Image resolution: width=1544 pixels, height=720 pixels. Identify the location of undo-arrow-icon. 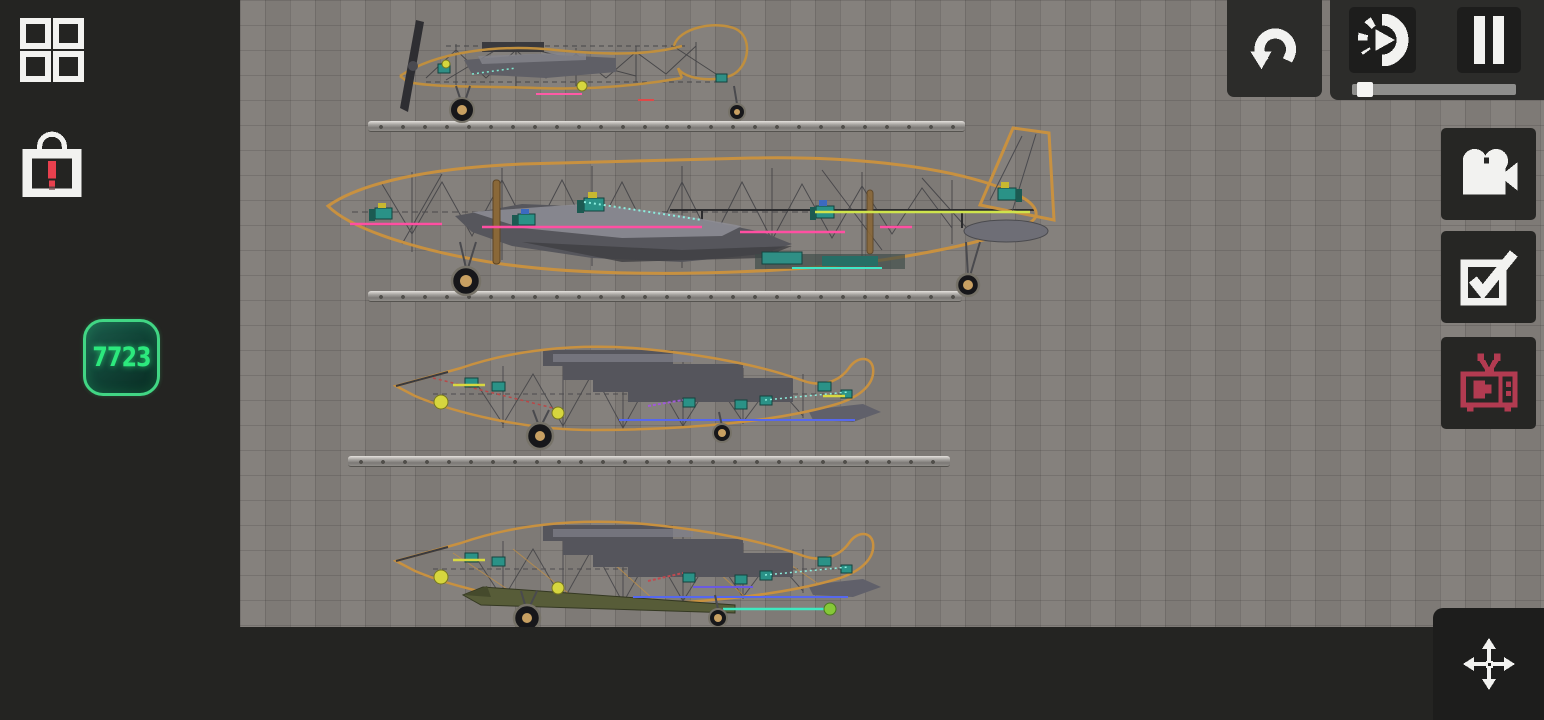
(1272, 48).